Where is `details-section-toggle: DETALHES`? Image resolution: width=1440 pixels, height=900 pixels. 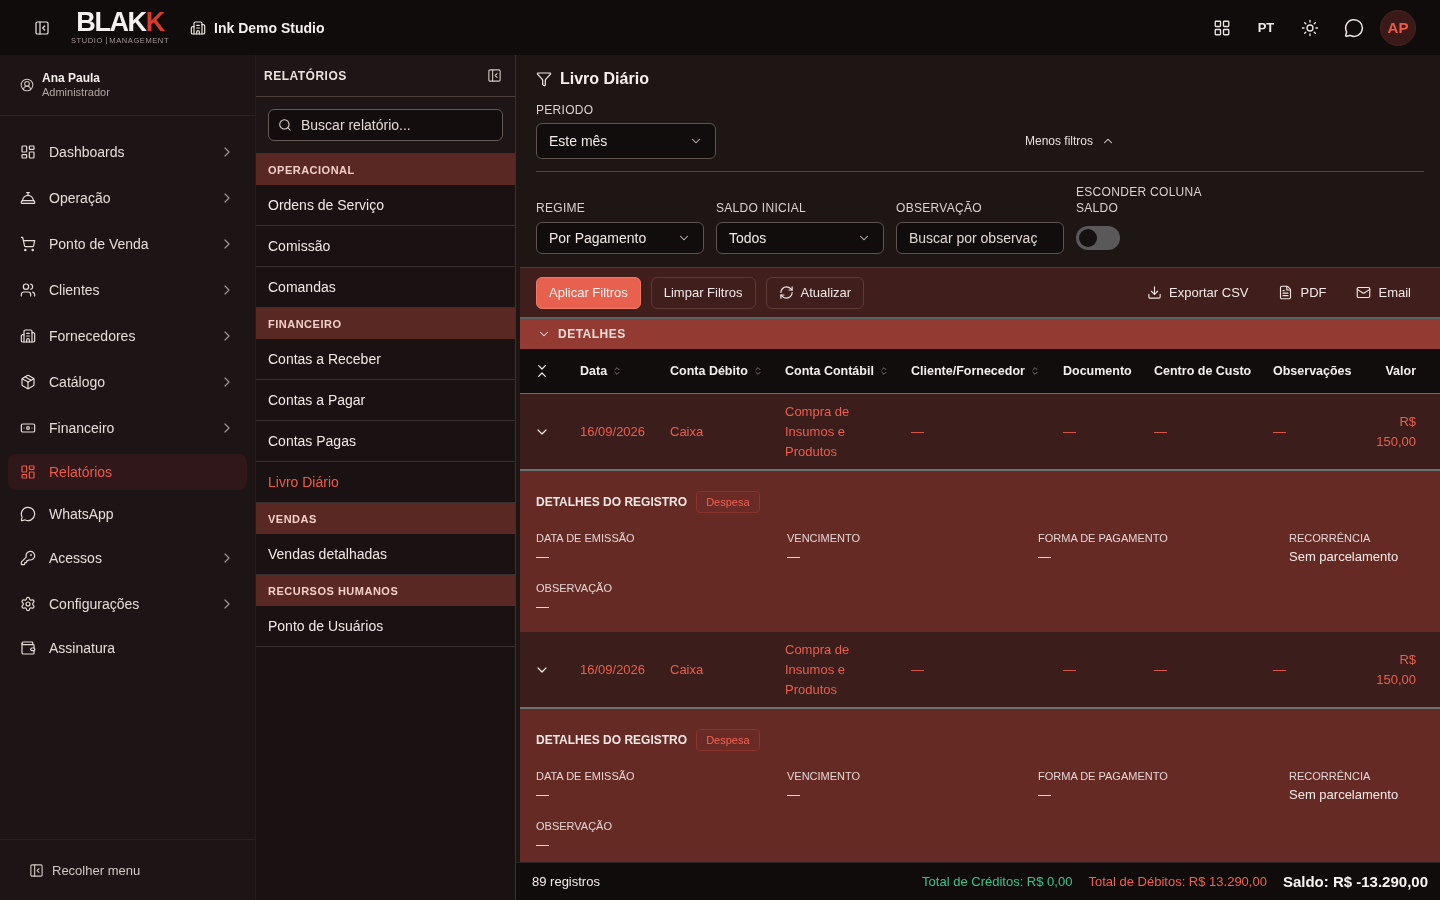
details-section-toggle: DETALHES is located at coordinates (980, 333).